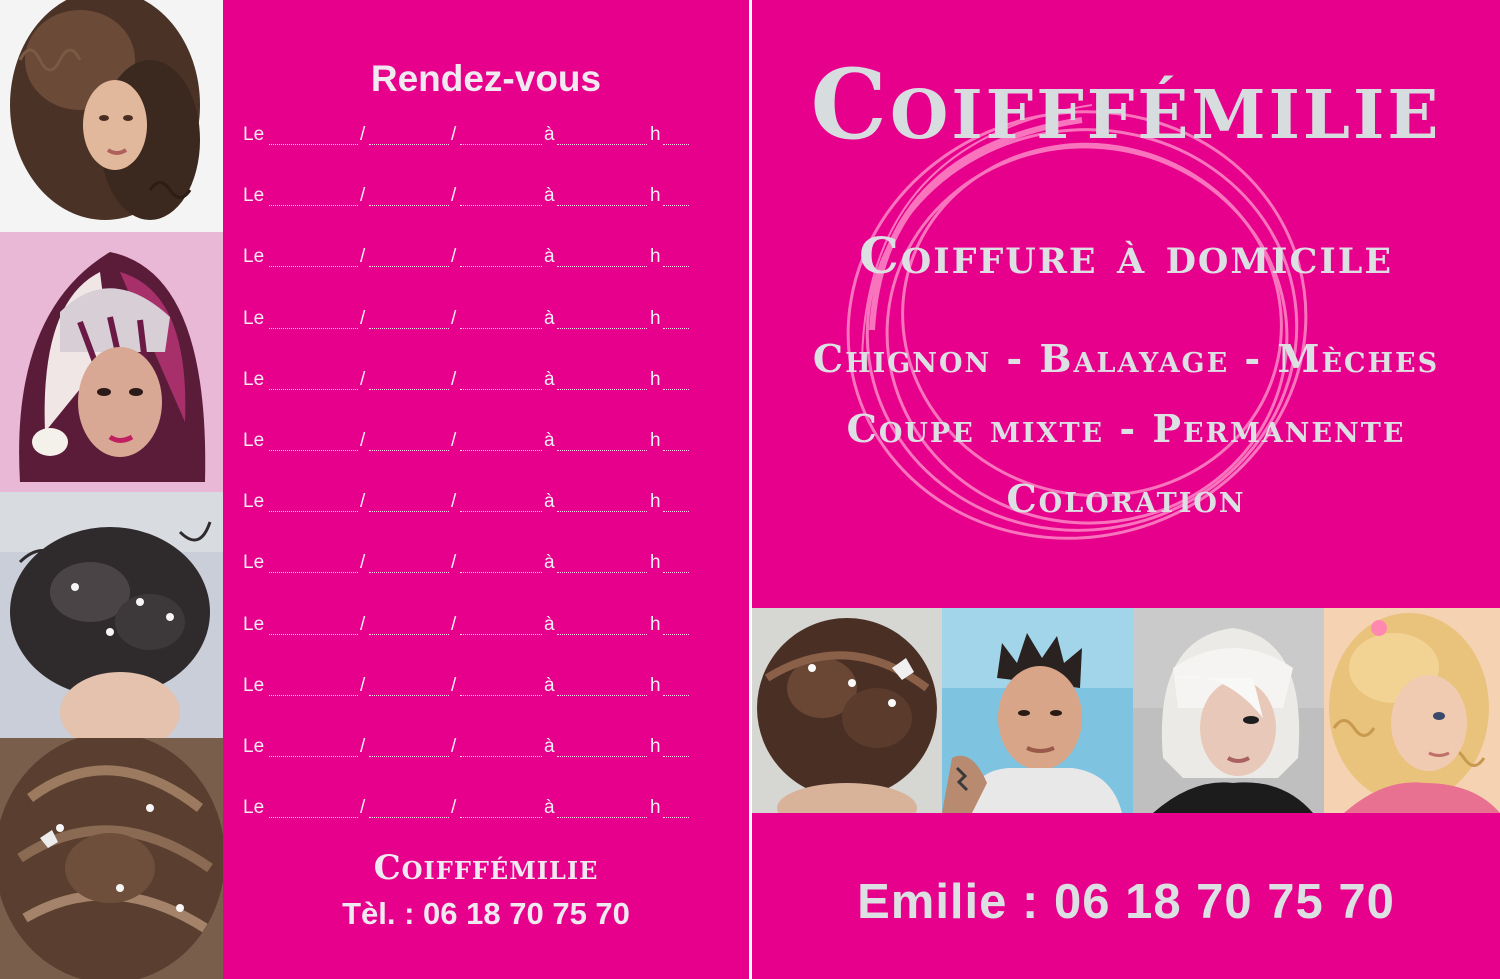 The height and width of the screenshot is (979, 1500). Describe the element at coordinates (111, 362) in the screenshot. I see `purple-streaked-hair-image` at that location.